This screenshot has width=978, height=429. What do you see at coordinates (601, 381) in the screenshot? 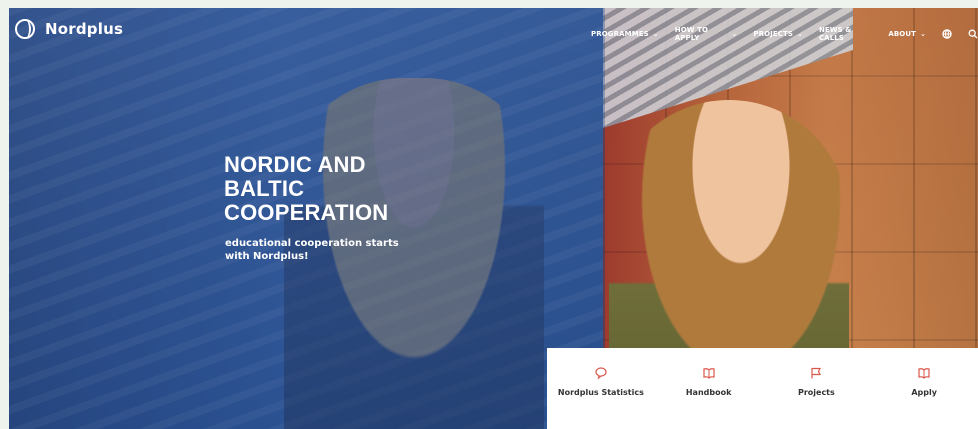
I see `quick-link-statistics: Nordplus Statistics` at bounding box center [601, 381].